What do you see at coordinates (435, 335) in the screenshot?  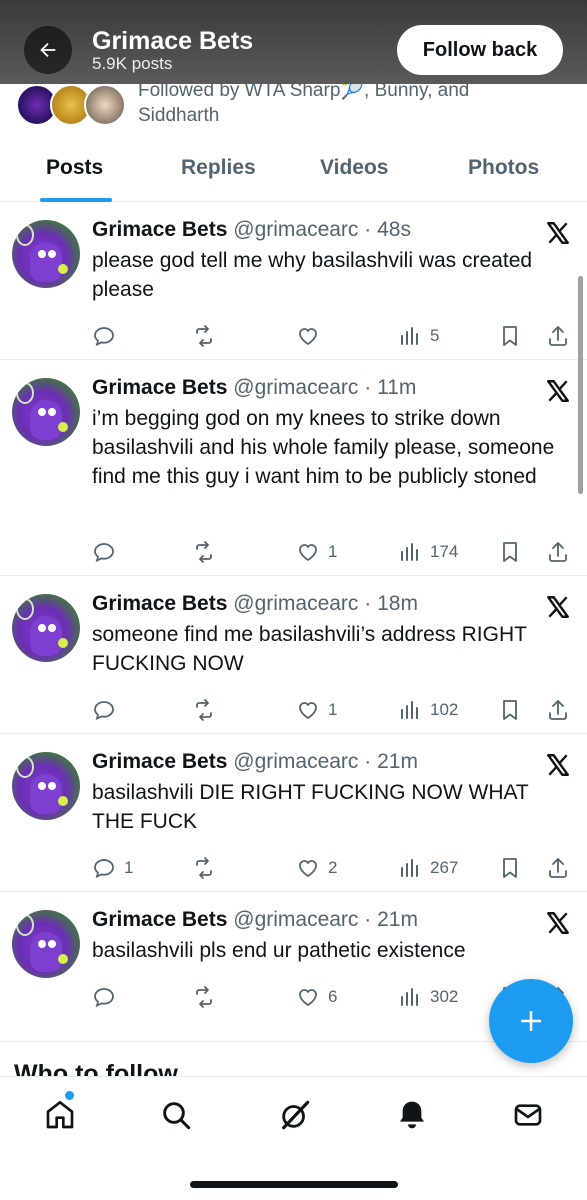 I see `views-count: 5` at bounding box center [435, 335].